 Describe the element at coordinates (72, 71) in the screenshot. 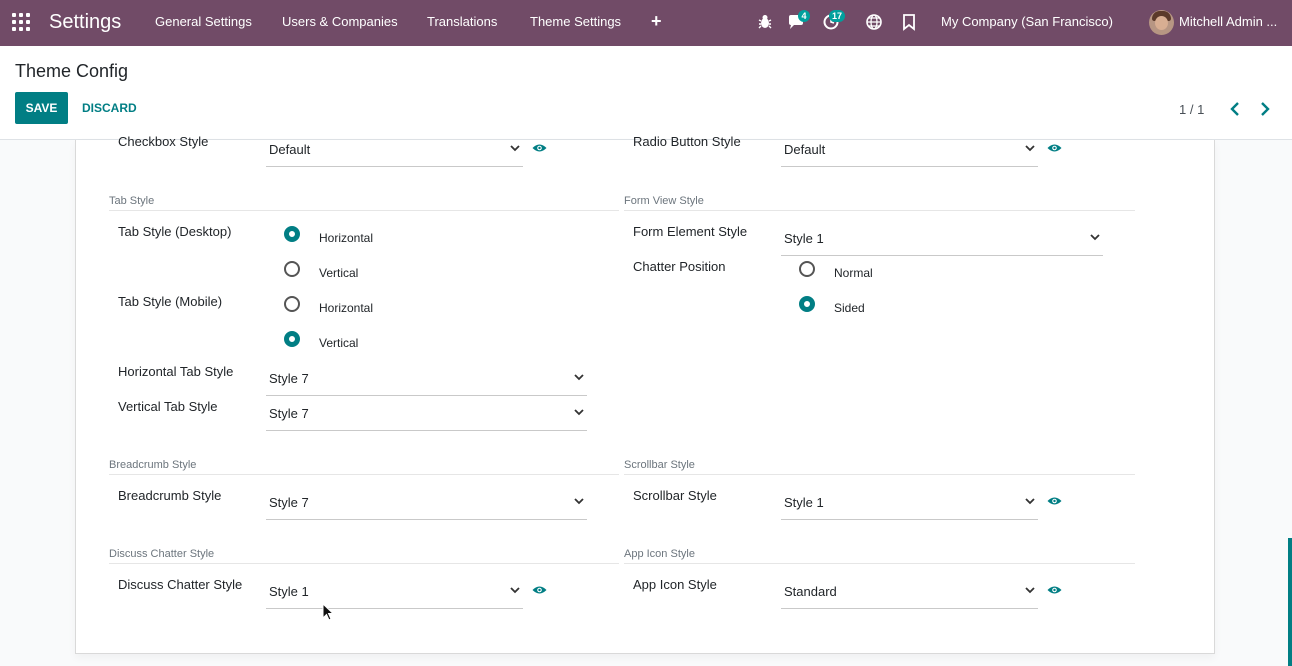

I see `page-title: Theme Config` at that location.